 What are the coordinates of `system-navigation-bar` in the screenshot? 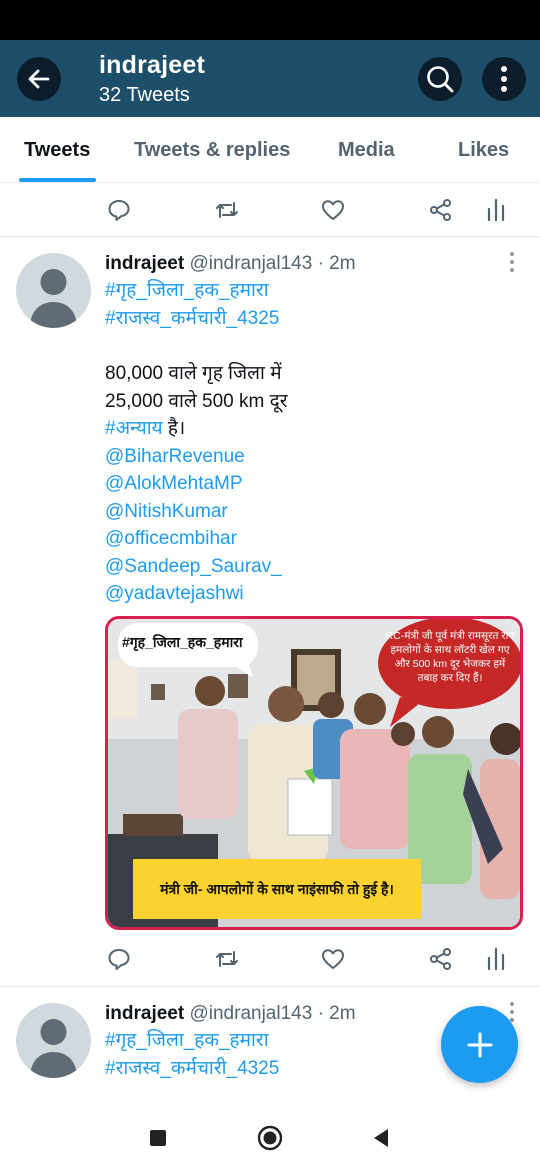 It's located at (270, 1137).